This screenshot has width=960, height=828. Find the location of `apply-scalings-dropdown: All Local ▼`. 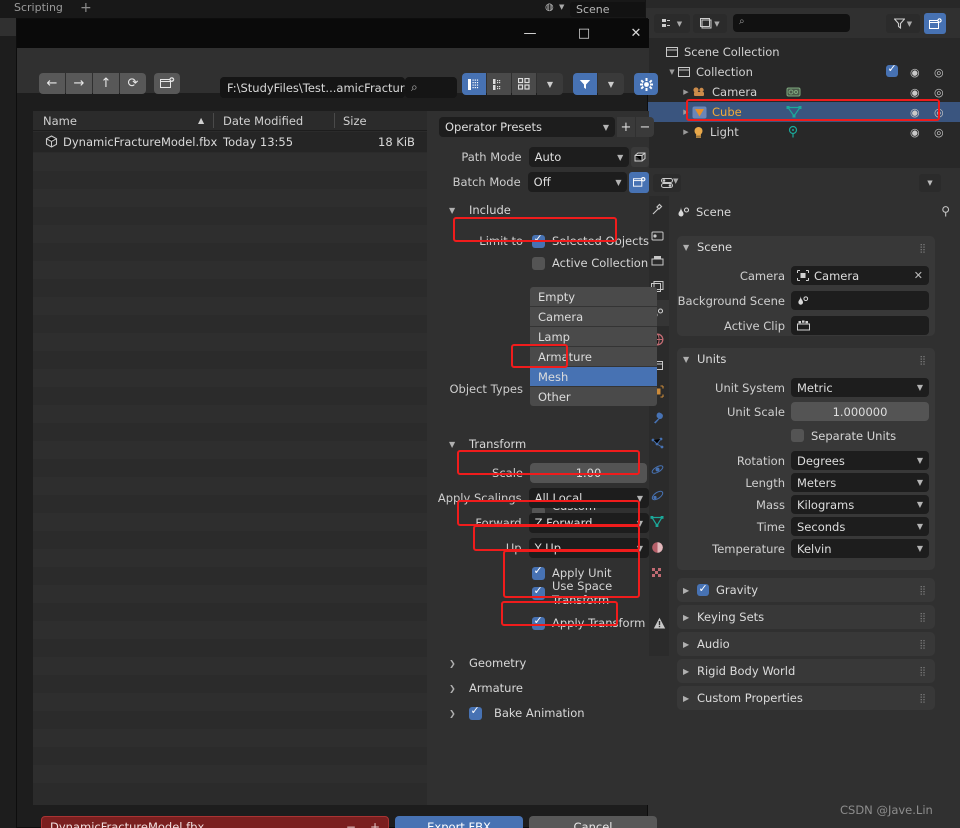

apply-scalings-dropdown: All Local ▼ is located at coordinates (588, 498).